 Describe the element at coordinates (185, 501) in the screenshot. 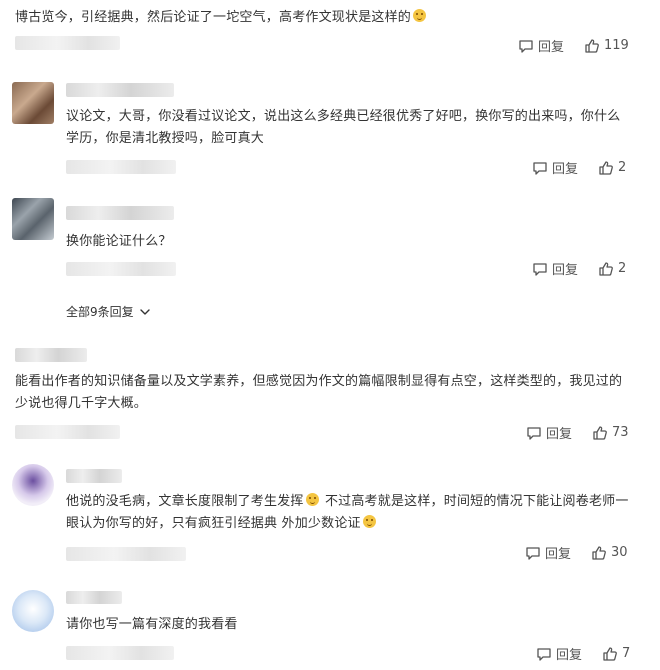

I see `comment-body: 他说的没毛病，文章长度限制了考生发挥` at that location.